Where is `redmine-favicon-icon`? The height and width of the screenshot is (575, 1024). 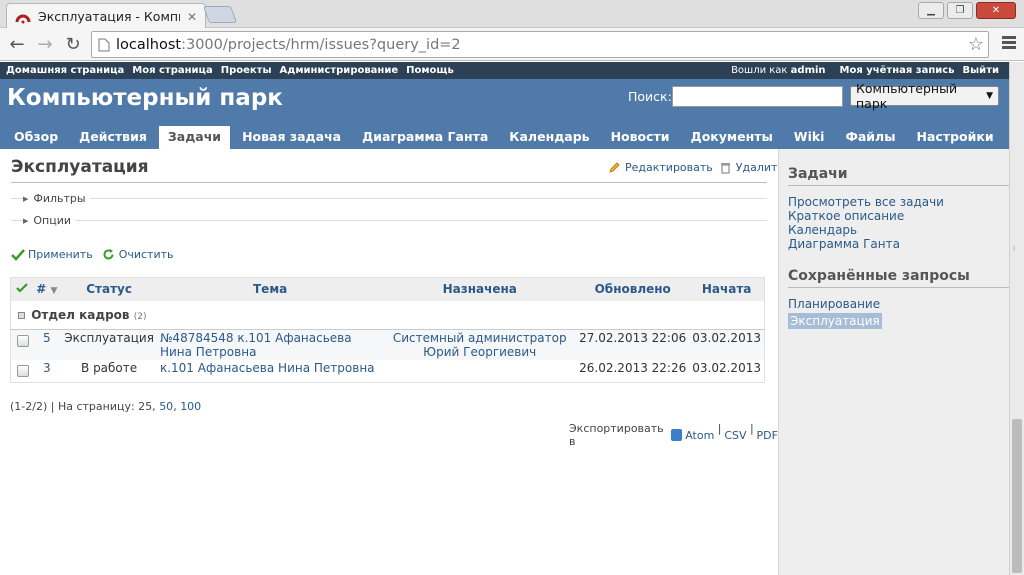
redmine-favicon-icon is located at coordinates (23, 17).